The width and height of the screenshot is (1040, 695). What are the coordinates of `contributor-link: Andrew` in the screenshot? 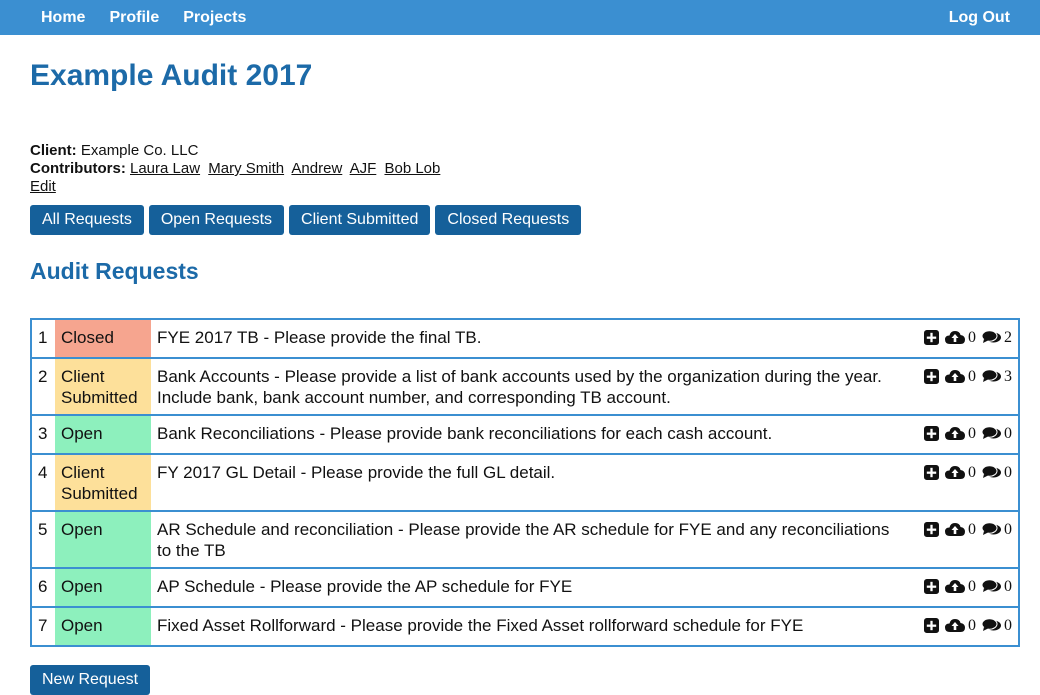 It's located at (316, 168).